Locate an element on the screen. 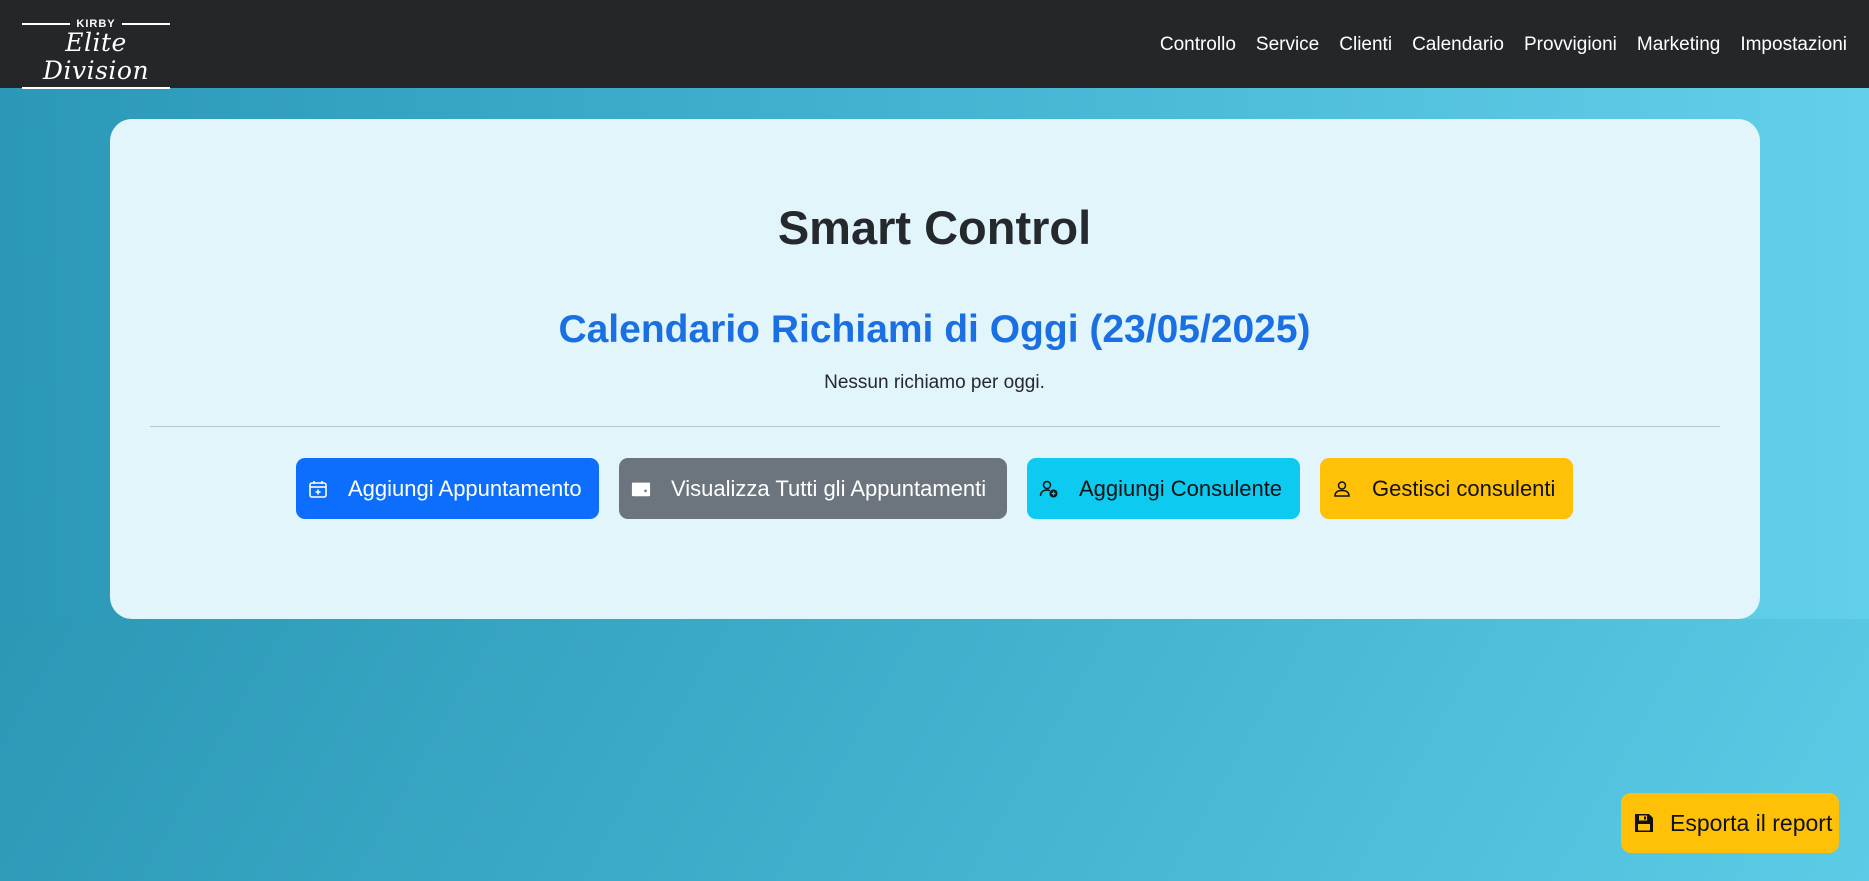 The image size is (1869, 881). logo-rule-left is located at coordinates (46, 24).